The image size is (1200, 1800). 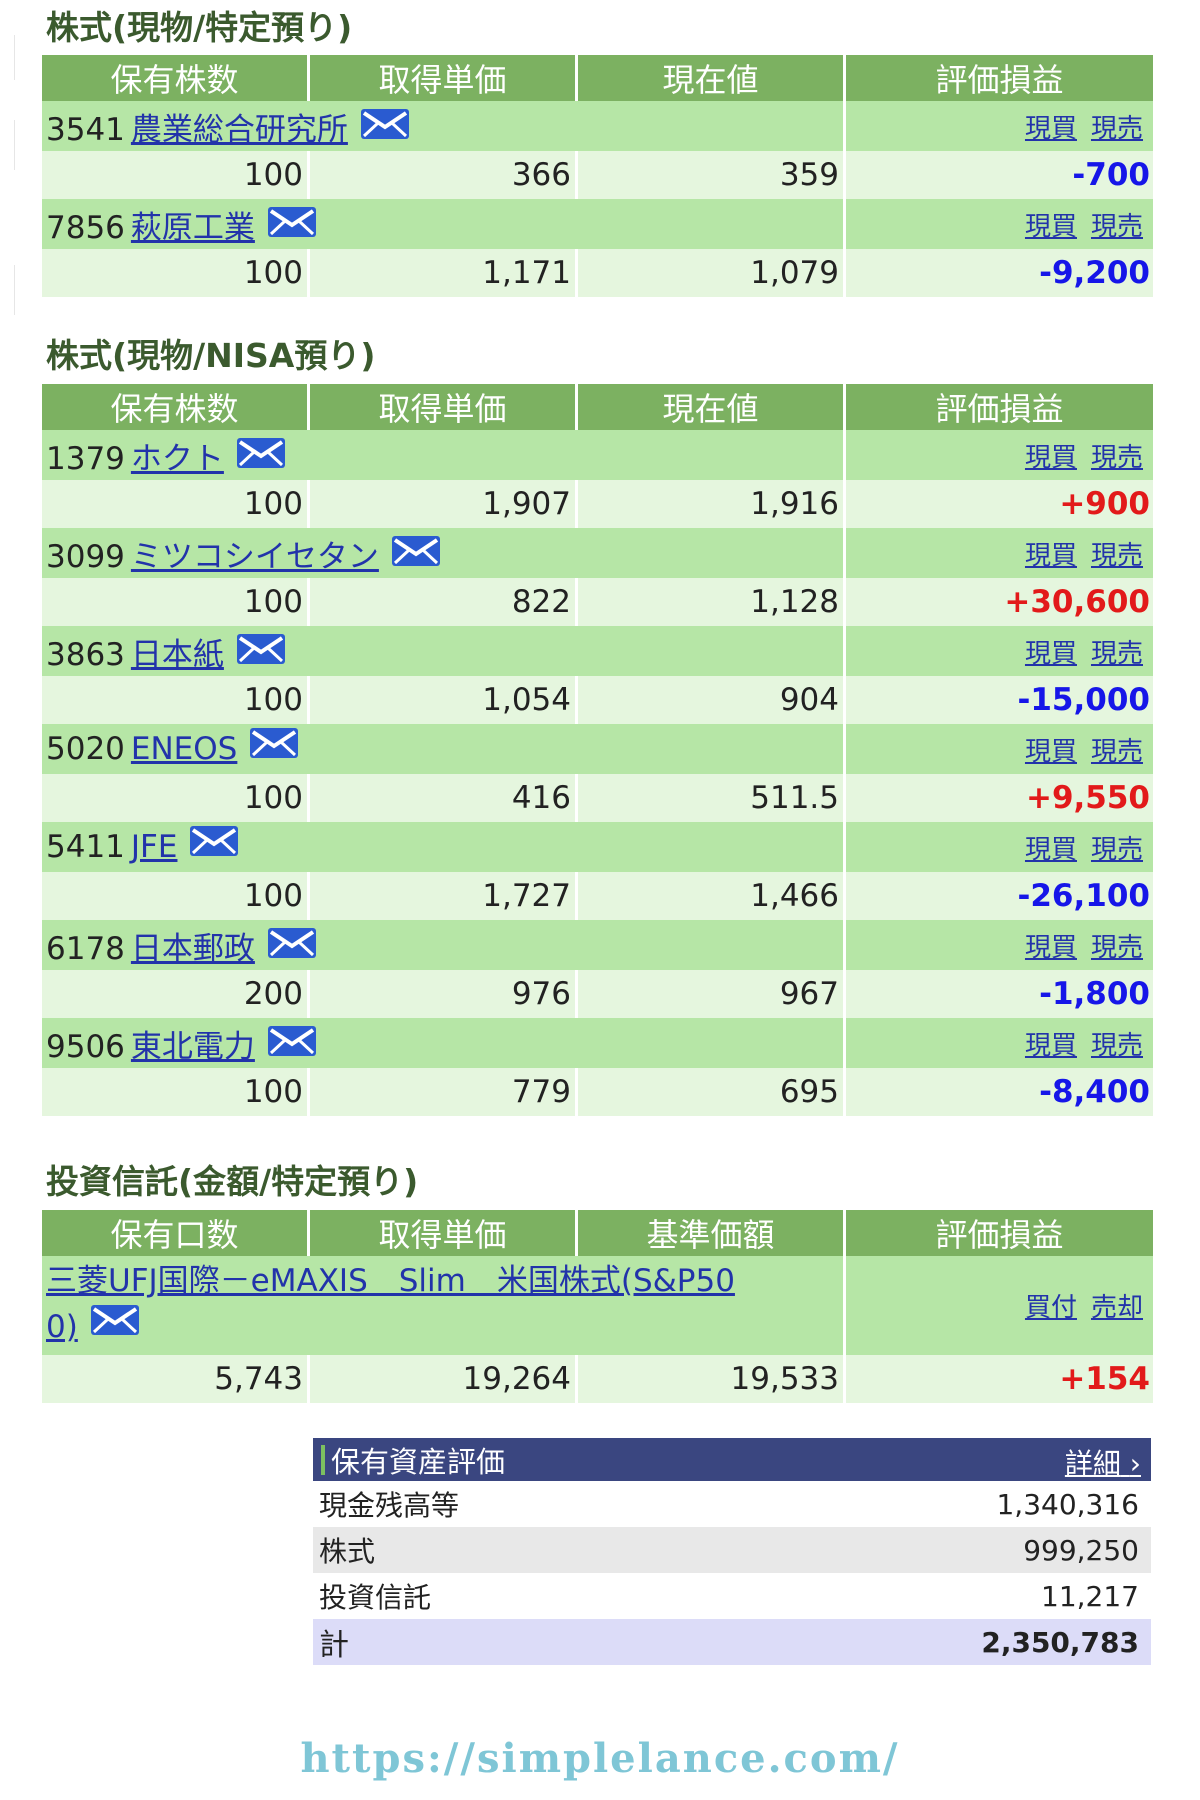 What do you see at coordinates (597, 1233) in the screenshot?
I see `table-header-row: 保有口数 取得単価 基準価額 評価損益` at bounding box center [597, 1233].